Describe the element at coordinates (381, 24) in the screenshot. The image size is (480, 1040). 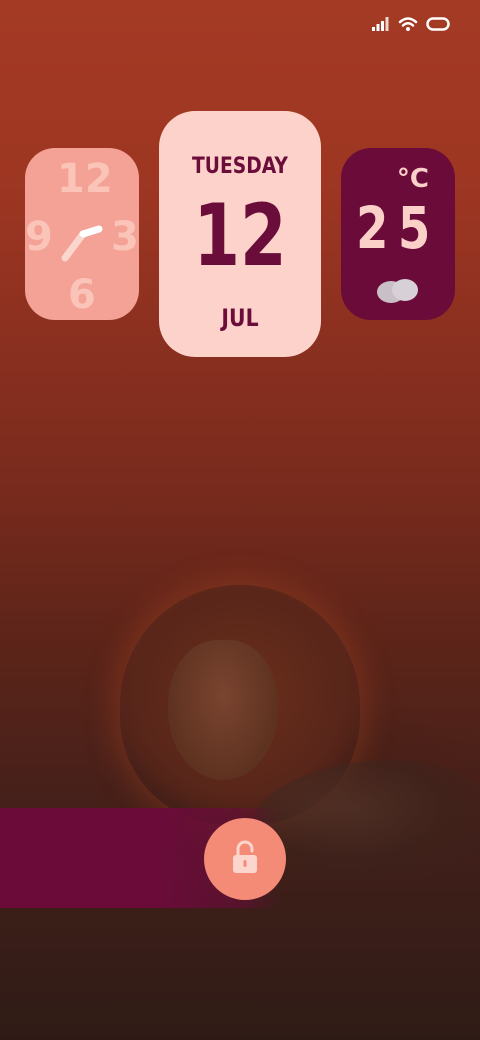
I see `signal-bars-icon` at that location.